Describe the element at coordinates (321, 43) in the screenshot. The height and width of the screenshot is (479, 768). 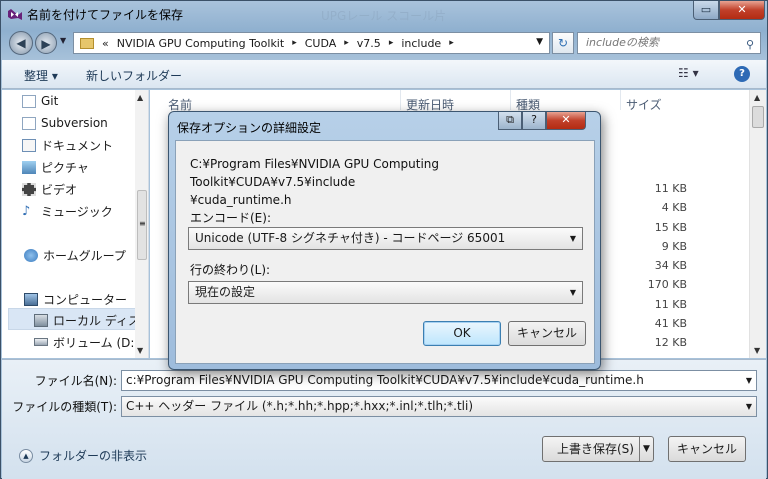
I see `breadcrumb-cuda: CUDA` at that location.